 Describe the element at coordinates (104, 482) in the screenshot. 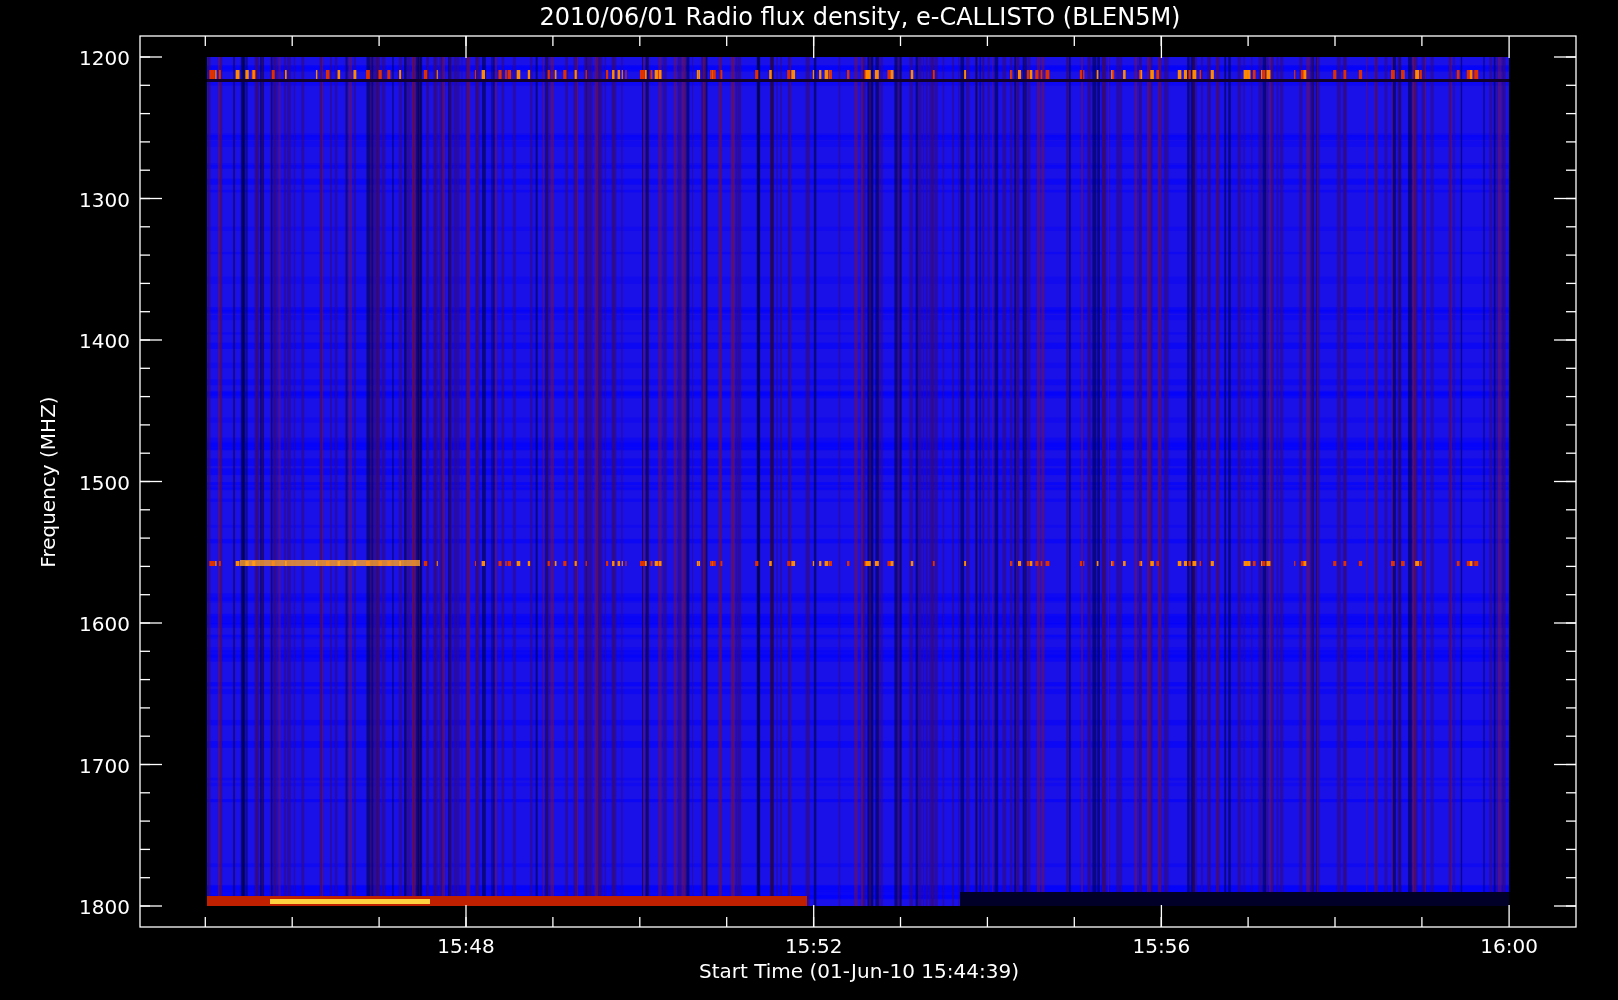

I see `y-tick-label: 1500` at that location.